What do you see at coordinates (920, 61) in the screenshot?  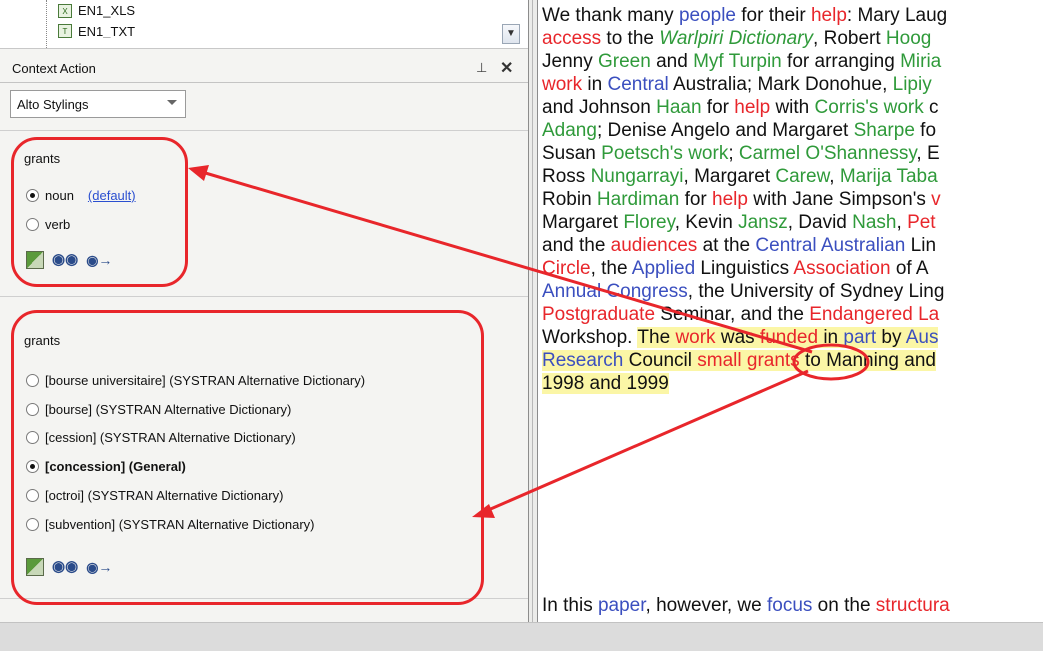 I see `doc-word: Miria` at bounding box center [920, 61].